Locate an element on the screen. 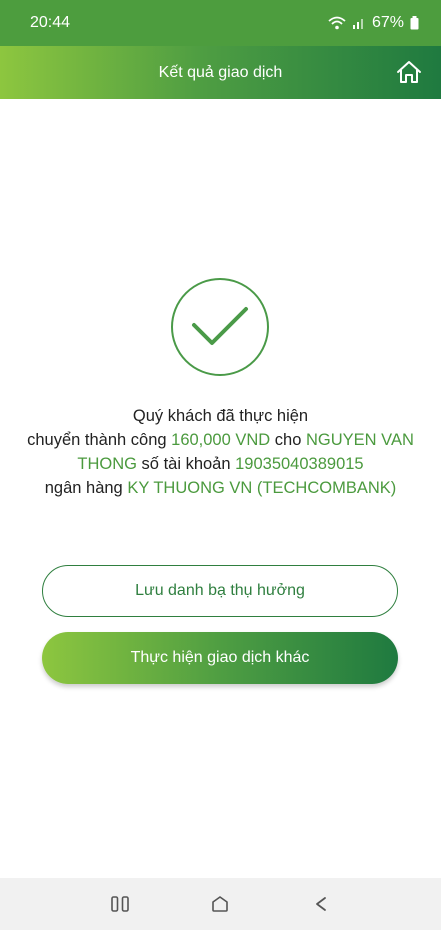  result-line1: Quý khách đã thực hiện is located at coordinates (220, 416).